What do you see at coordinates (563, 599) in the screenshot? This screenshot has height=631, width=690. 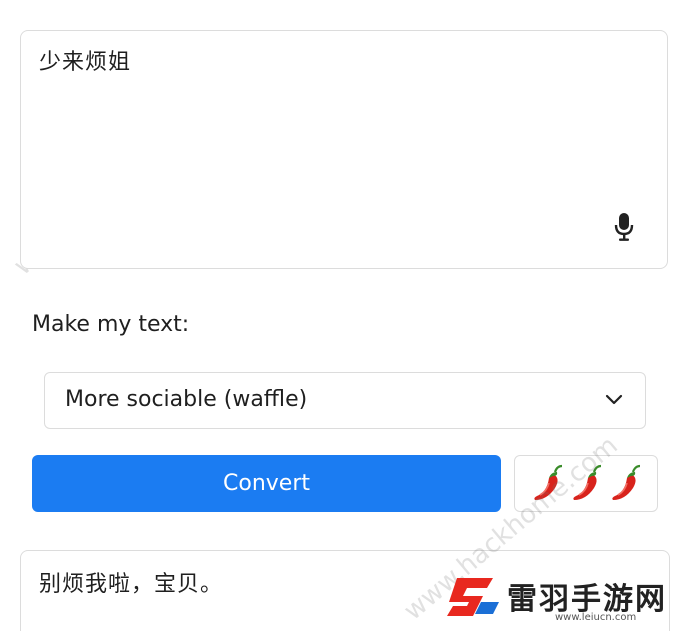 I see `site-logo: 雷羽手游网 www.leiucn.com` at bounding box center [563, 599].